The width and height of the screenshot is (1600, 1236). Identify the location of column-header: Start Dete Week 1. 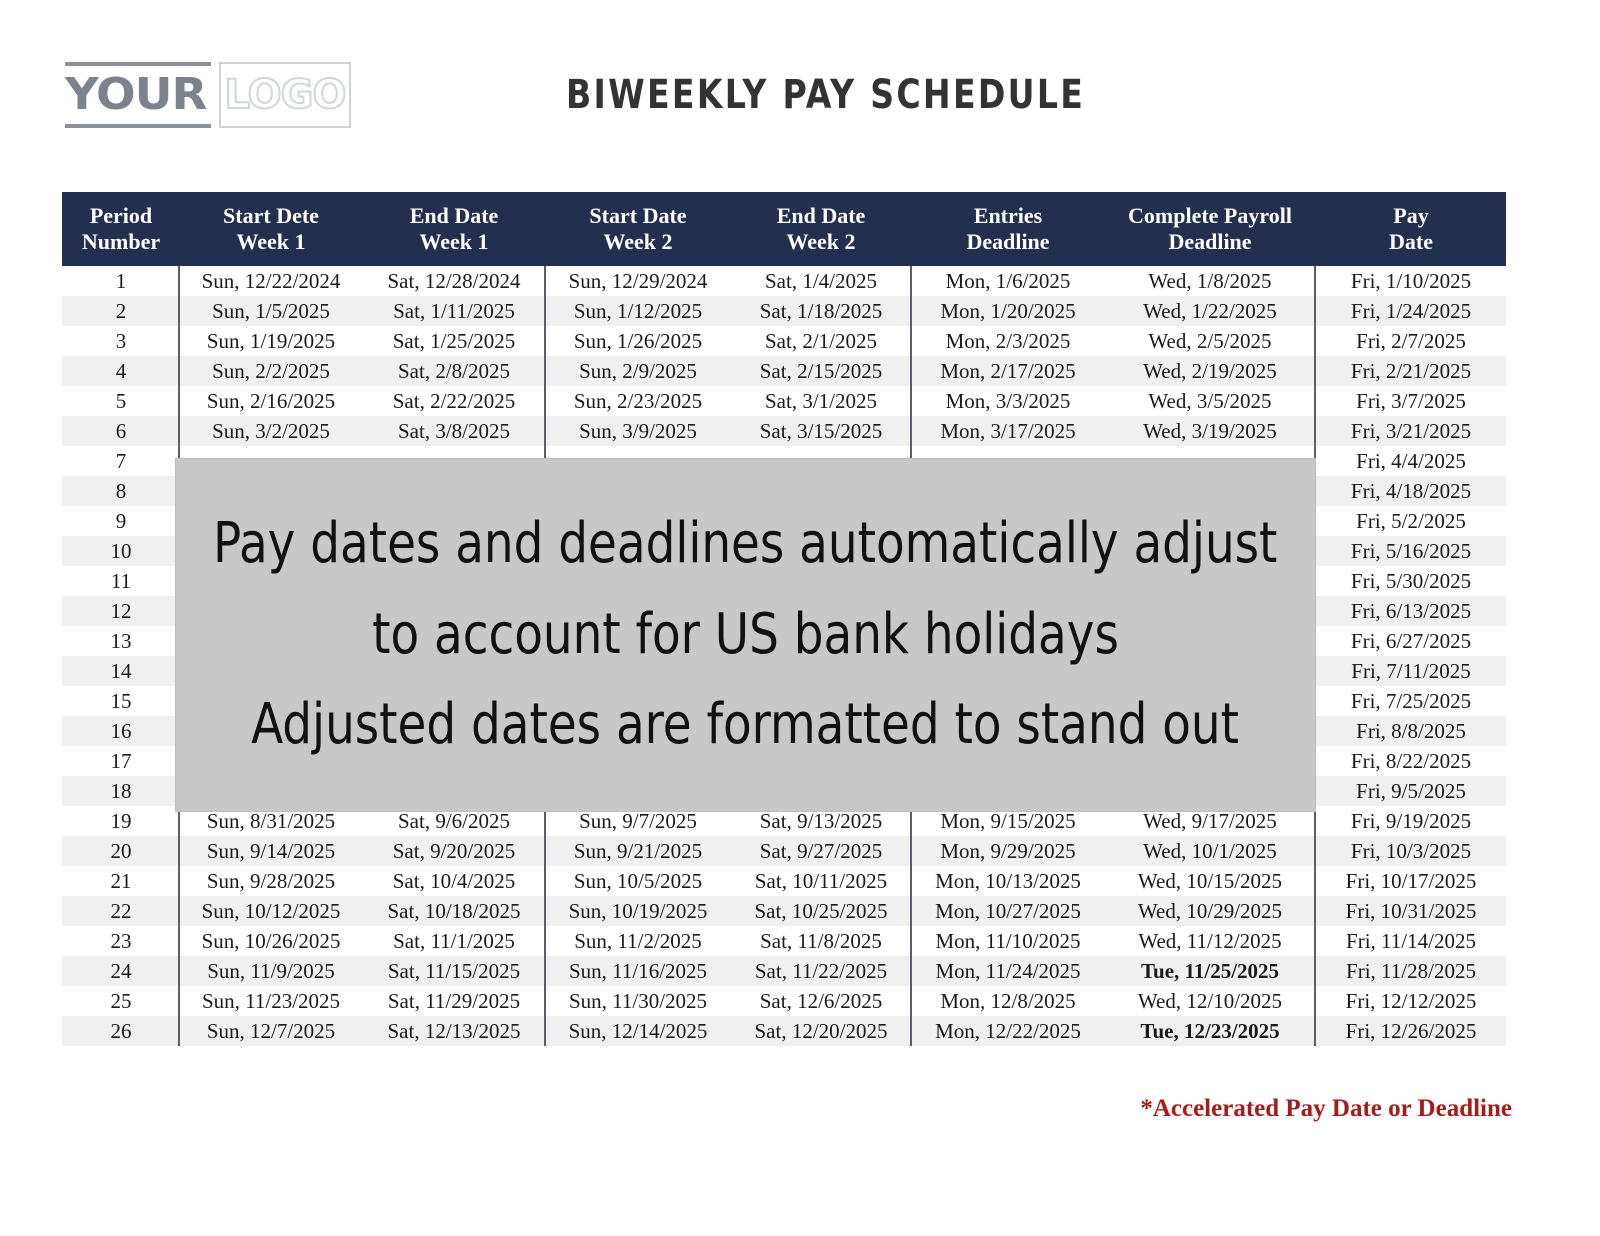
(271, 229).